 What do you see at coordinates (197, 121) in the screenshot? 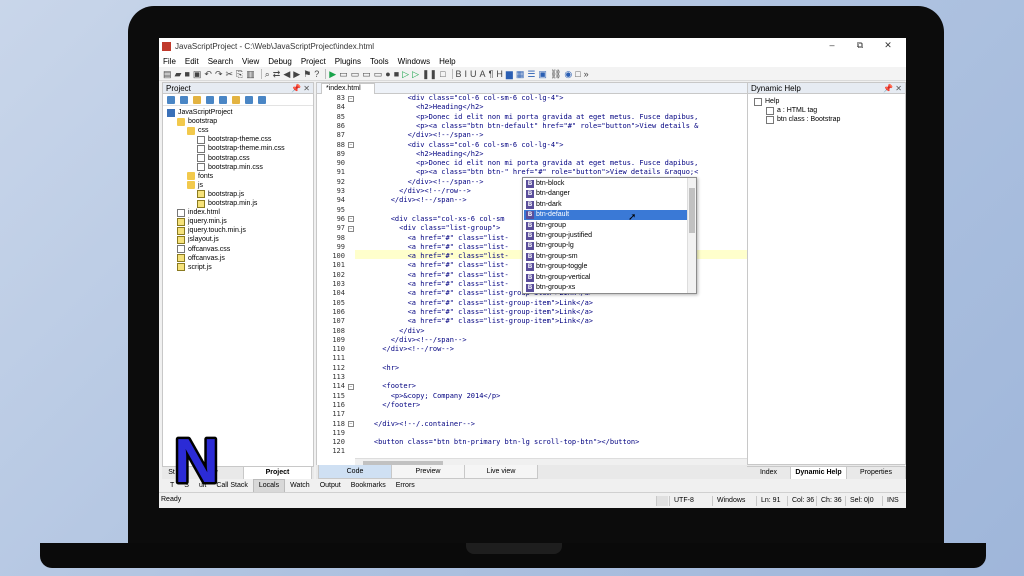
I see `tree-item: bootstrap` at bounding box center [197, 121].